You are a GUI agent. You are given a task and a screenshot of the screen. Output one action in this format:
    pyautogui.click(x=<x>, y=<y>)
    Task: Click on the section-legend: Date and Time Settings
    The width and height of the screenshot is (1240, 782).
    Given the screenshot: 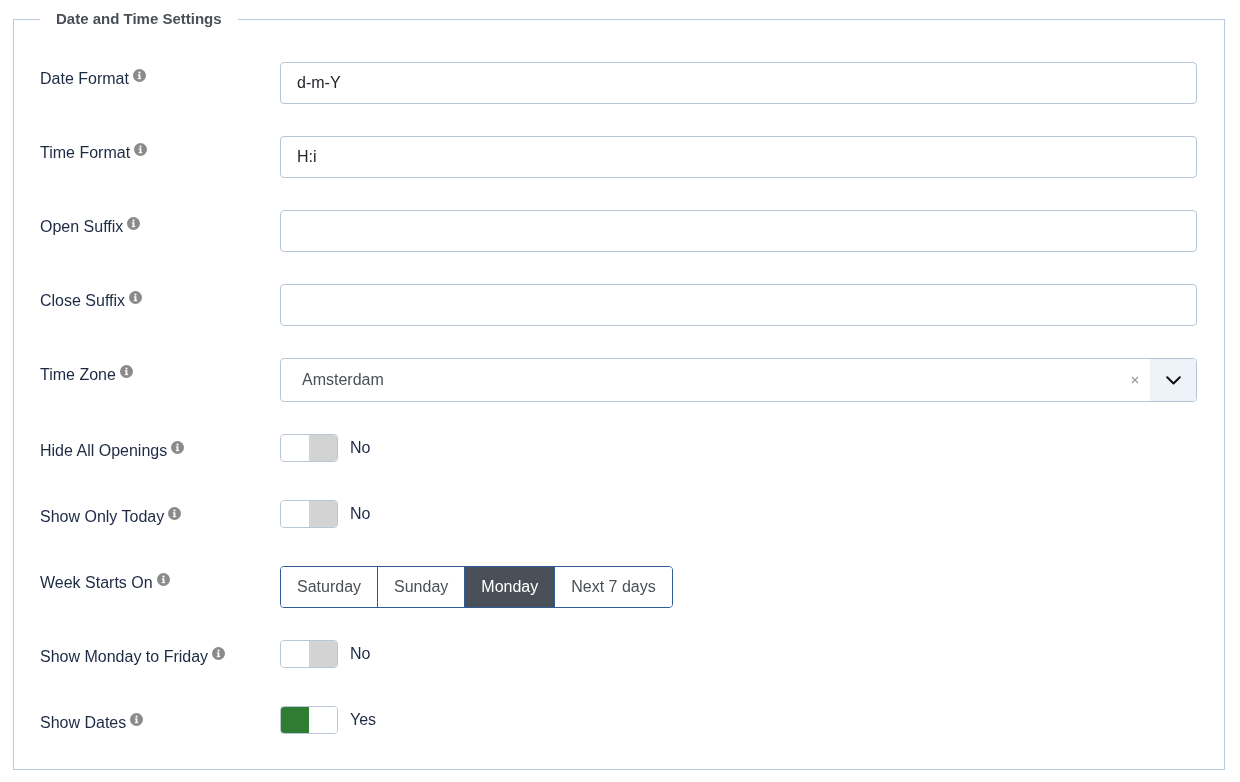 What is the action you would take?
    pyautogui.click(x=139, y=19)
    